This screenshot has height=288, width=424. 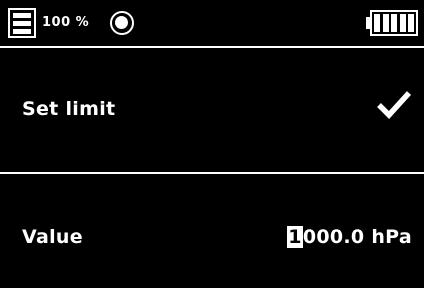 I want to click on document-icon, so click(x=22, y=23).